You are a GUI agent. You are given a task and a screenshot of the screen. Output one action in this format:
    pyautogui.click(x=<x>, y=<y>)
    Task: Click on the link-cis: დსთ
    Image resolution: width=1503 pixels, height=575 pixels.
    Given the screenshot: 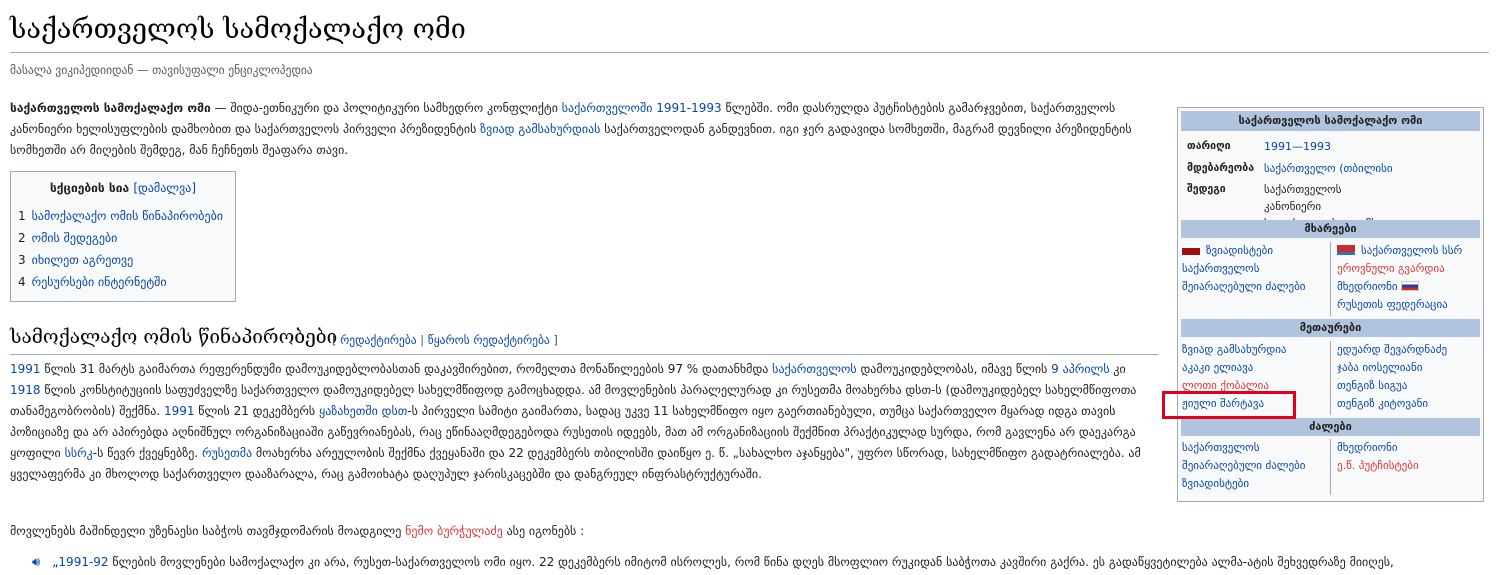 What is the action you would take?
    pyautogui.click(x=395, y=411)
    